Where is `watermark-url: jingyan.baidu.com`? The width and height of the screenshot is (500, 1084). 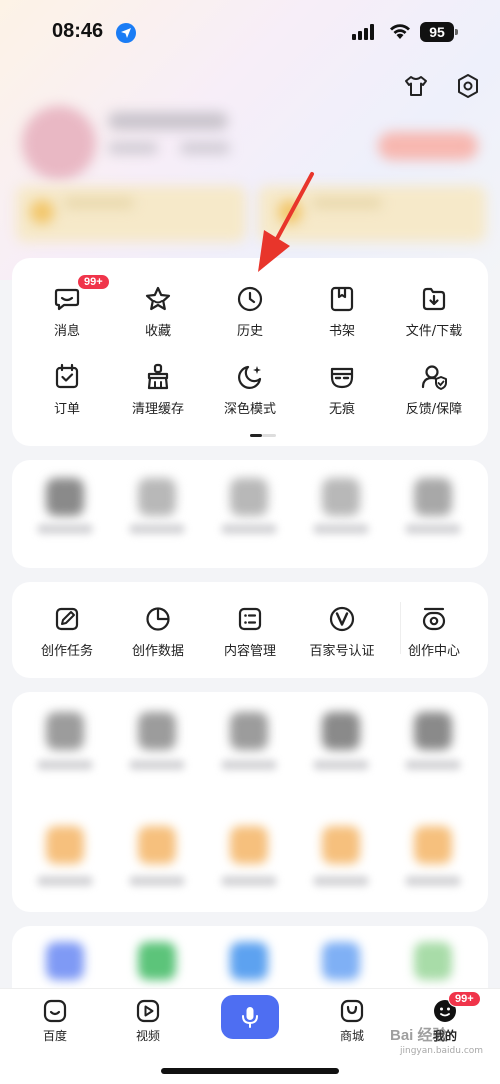
watermark-url: jingyan.baidu.com is located at coordinates (442, 1051).